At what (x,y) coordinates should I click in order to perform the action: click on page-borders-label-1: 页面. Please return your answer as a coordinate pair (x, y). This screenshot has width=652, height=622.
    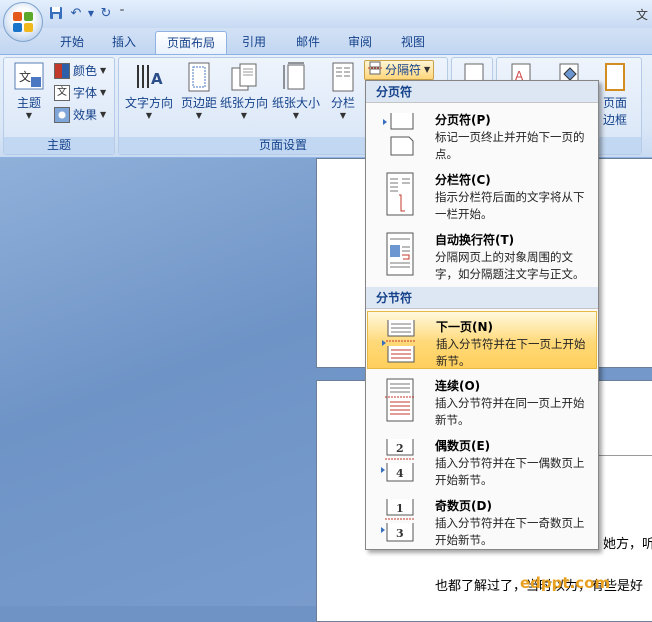
    Looking at the image, I should click on (614, 103).